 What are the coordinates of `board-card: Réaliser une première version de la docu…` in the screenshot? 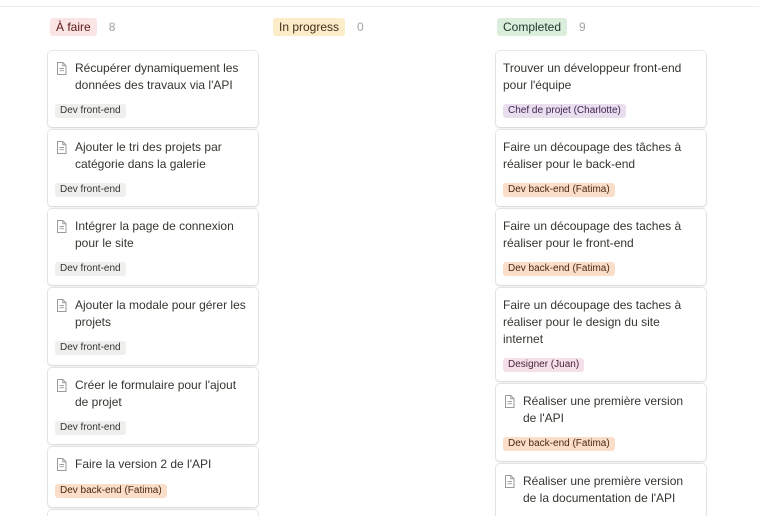 It's located at (601, 490).